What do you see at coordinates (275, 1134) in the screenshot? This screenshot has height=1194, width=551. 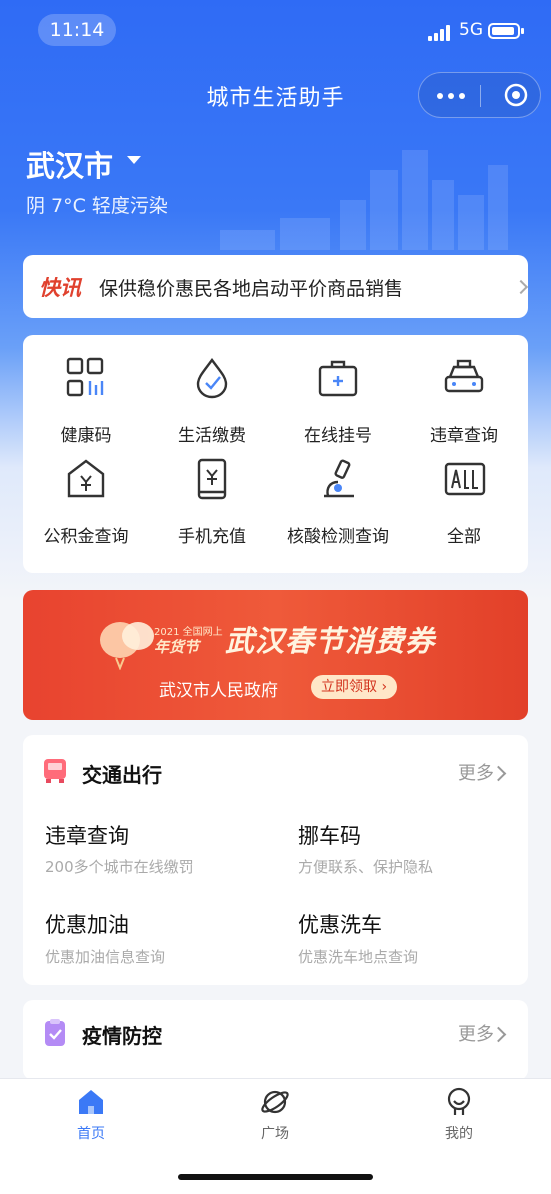 I see `tab-label: 广场` at bounding box center [275, 1134].